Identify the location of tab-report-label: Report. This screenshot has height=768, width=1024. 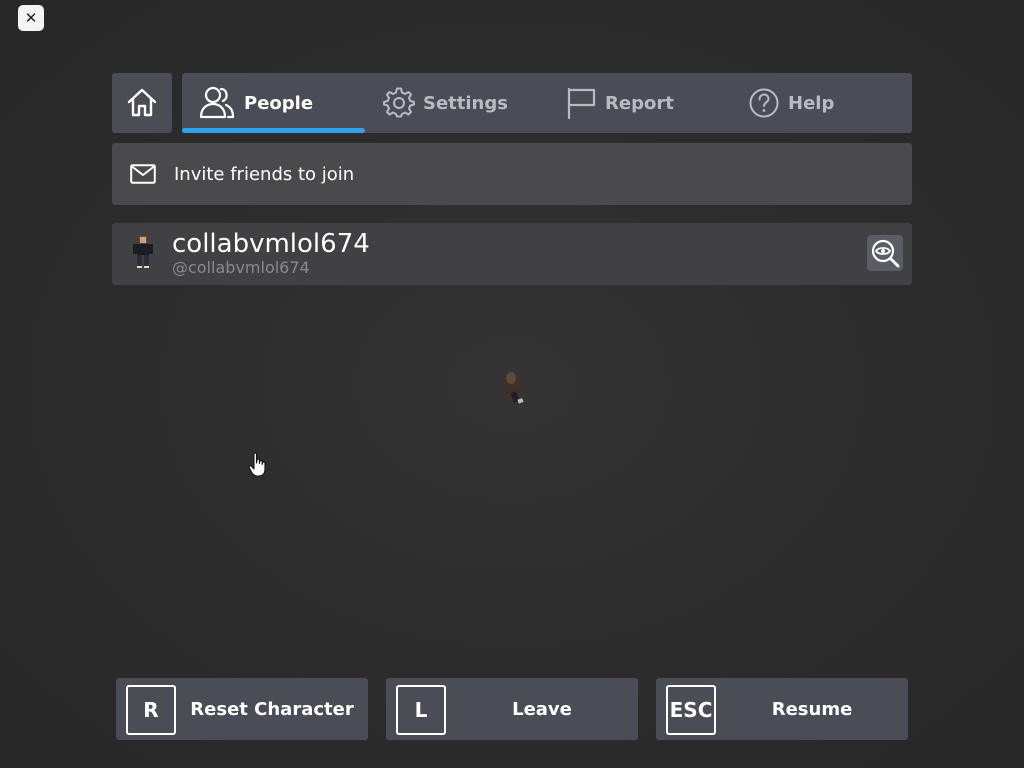
(639, 103).